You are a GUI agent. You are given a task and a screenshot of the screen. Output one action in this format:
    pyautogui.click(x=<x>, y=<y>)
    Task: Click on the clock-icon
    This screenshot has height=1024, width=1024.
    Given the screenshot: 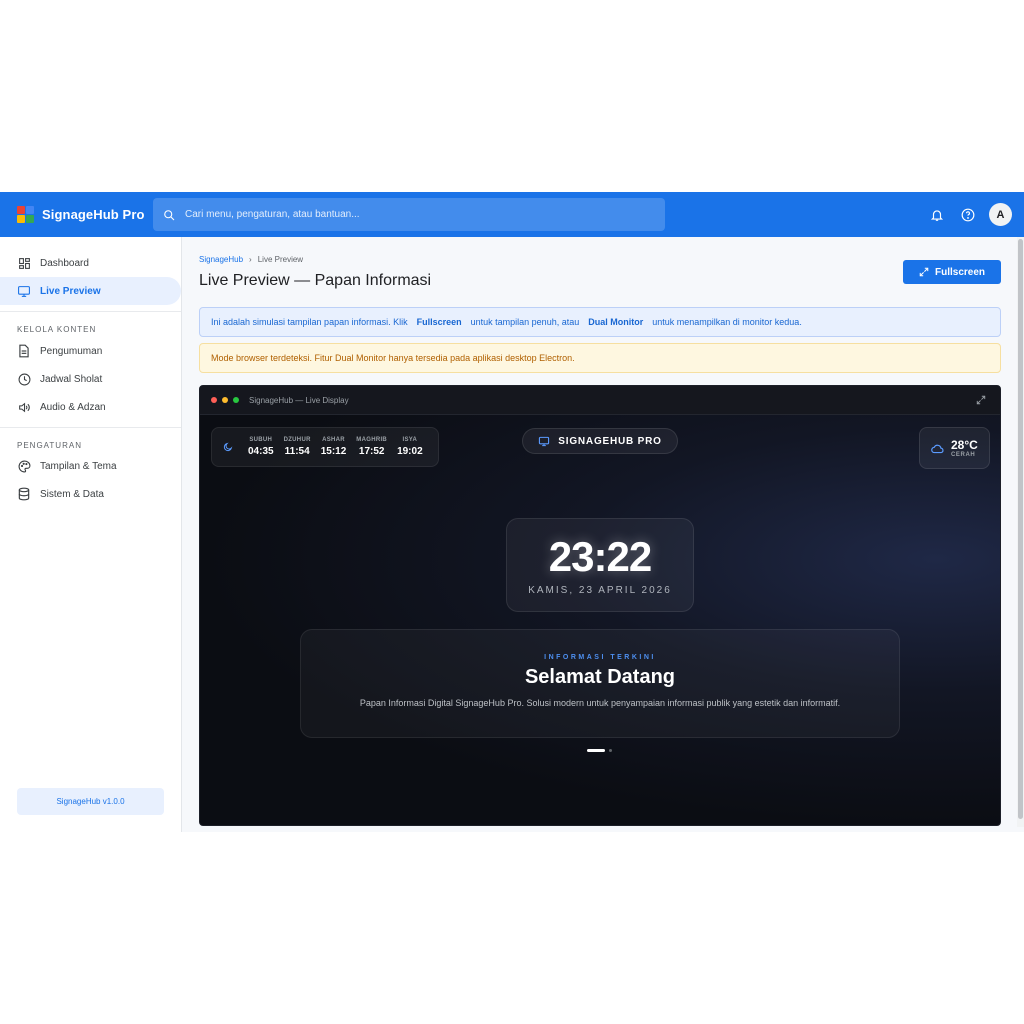 What is the action you would take?
    pyautogui.click(x=24, y=379)
    